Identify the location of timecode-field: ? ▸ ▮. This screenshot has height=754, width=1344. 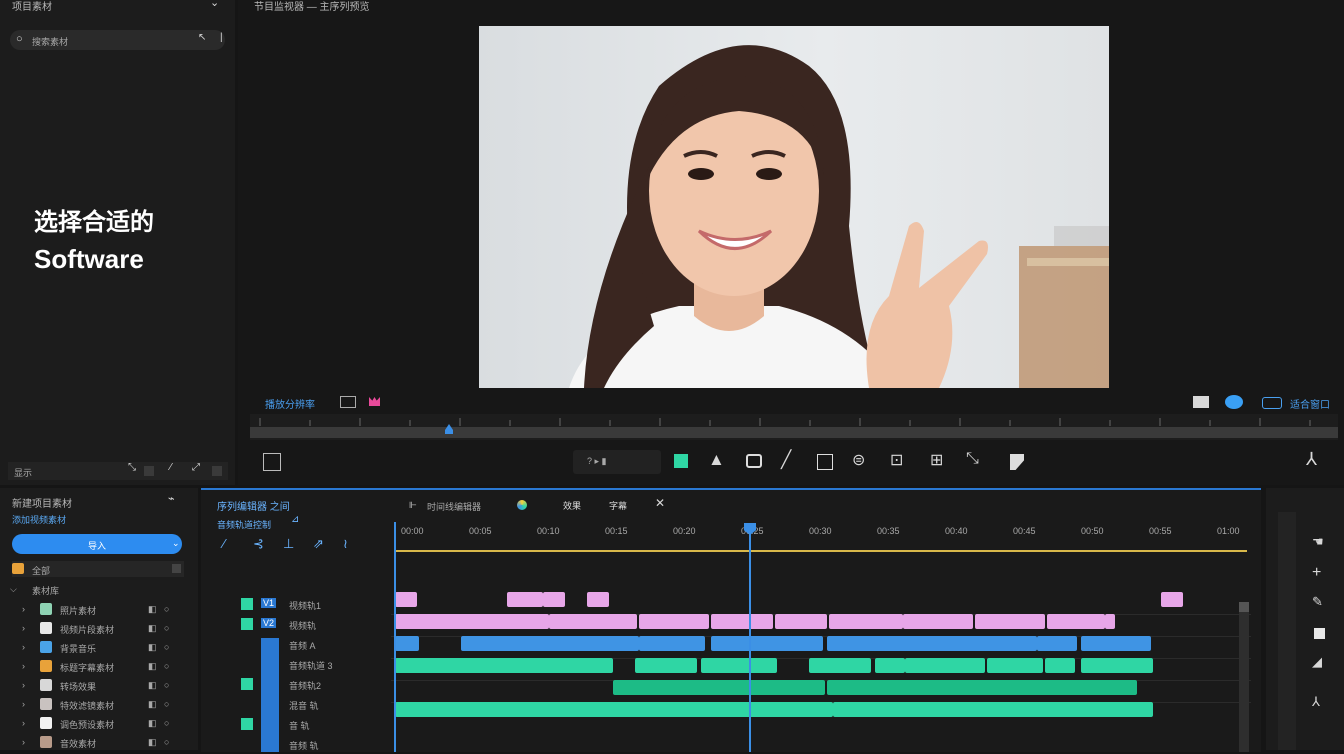
(617, 462).